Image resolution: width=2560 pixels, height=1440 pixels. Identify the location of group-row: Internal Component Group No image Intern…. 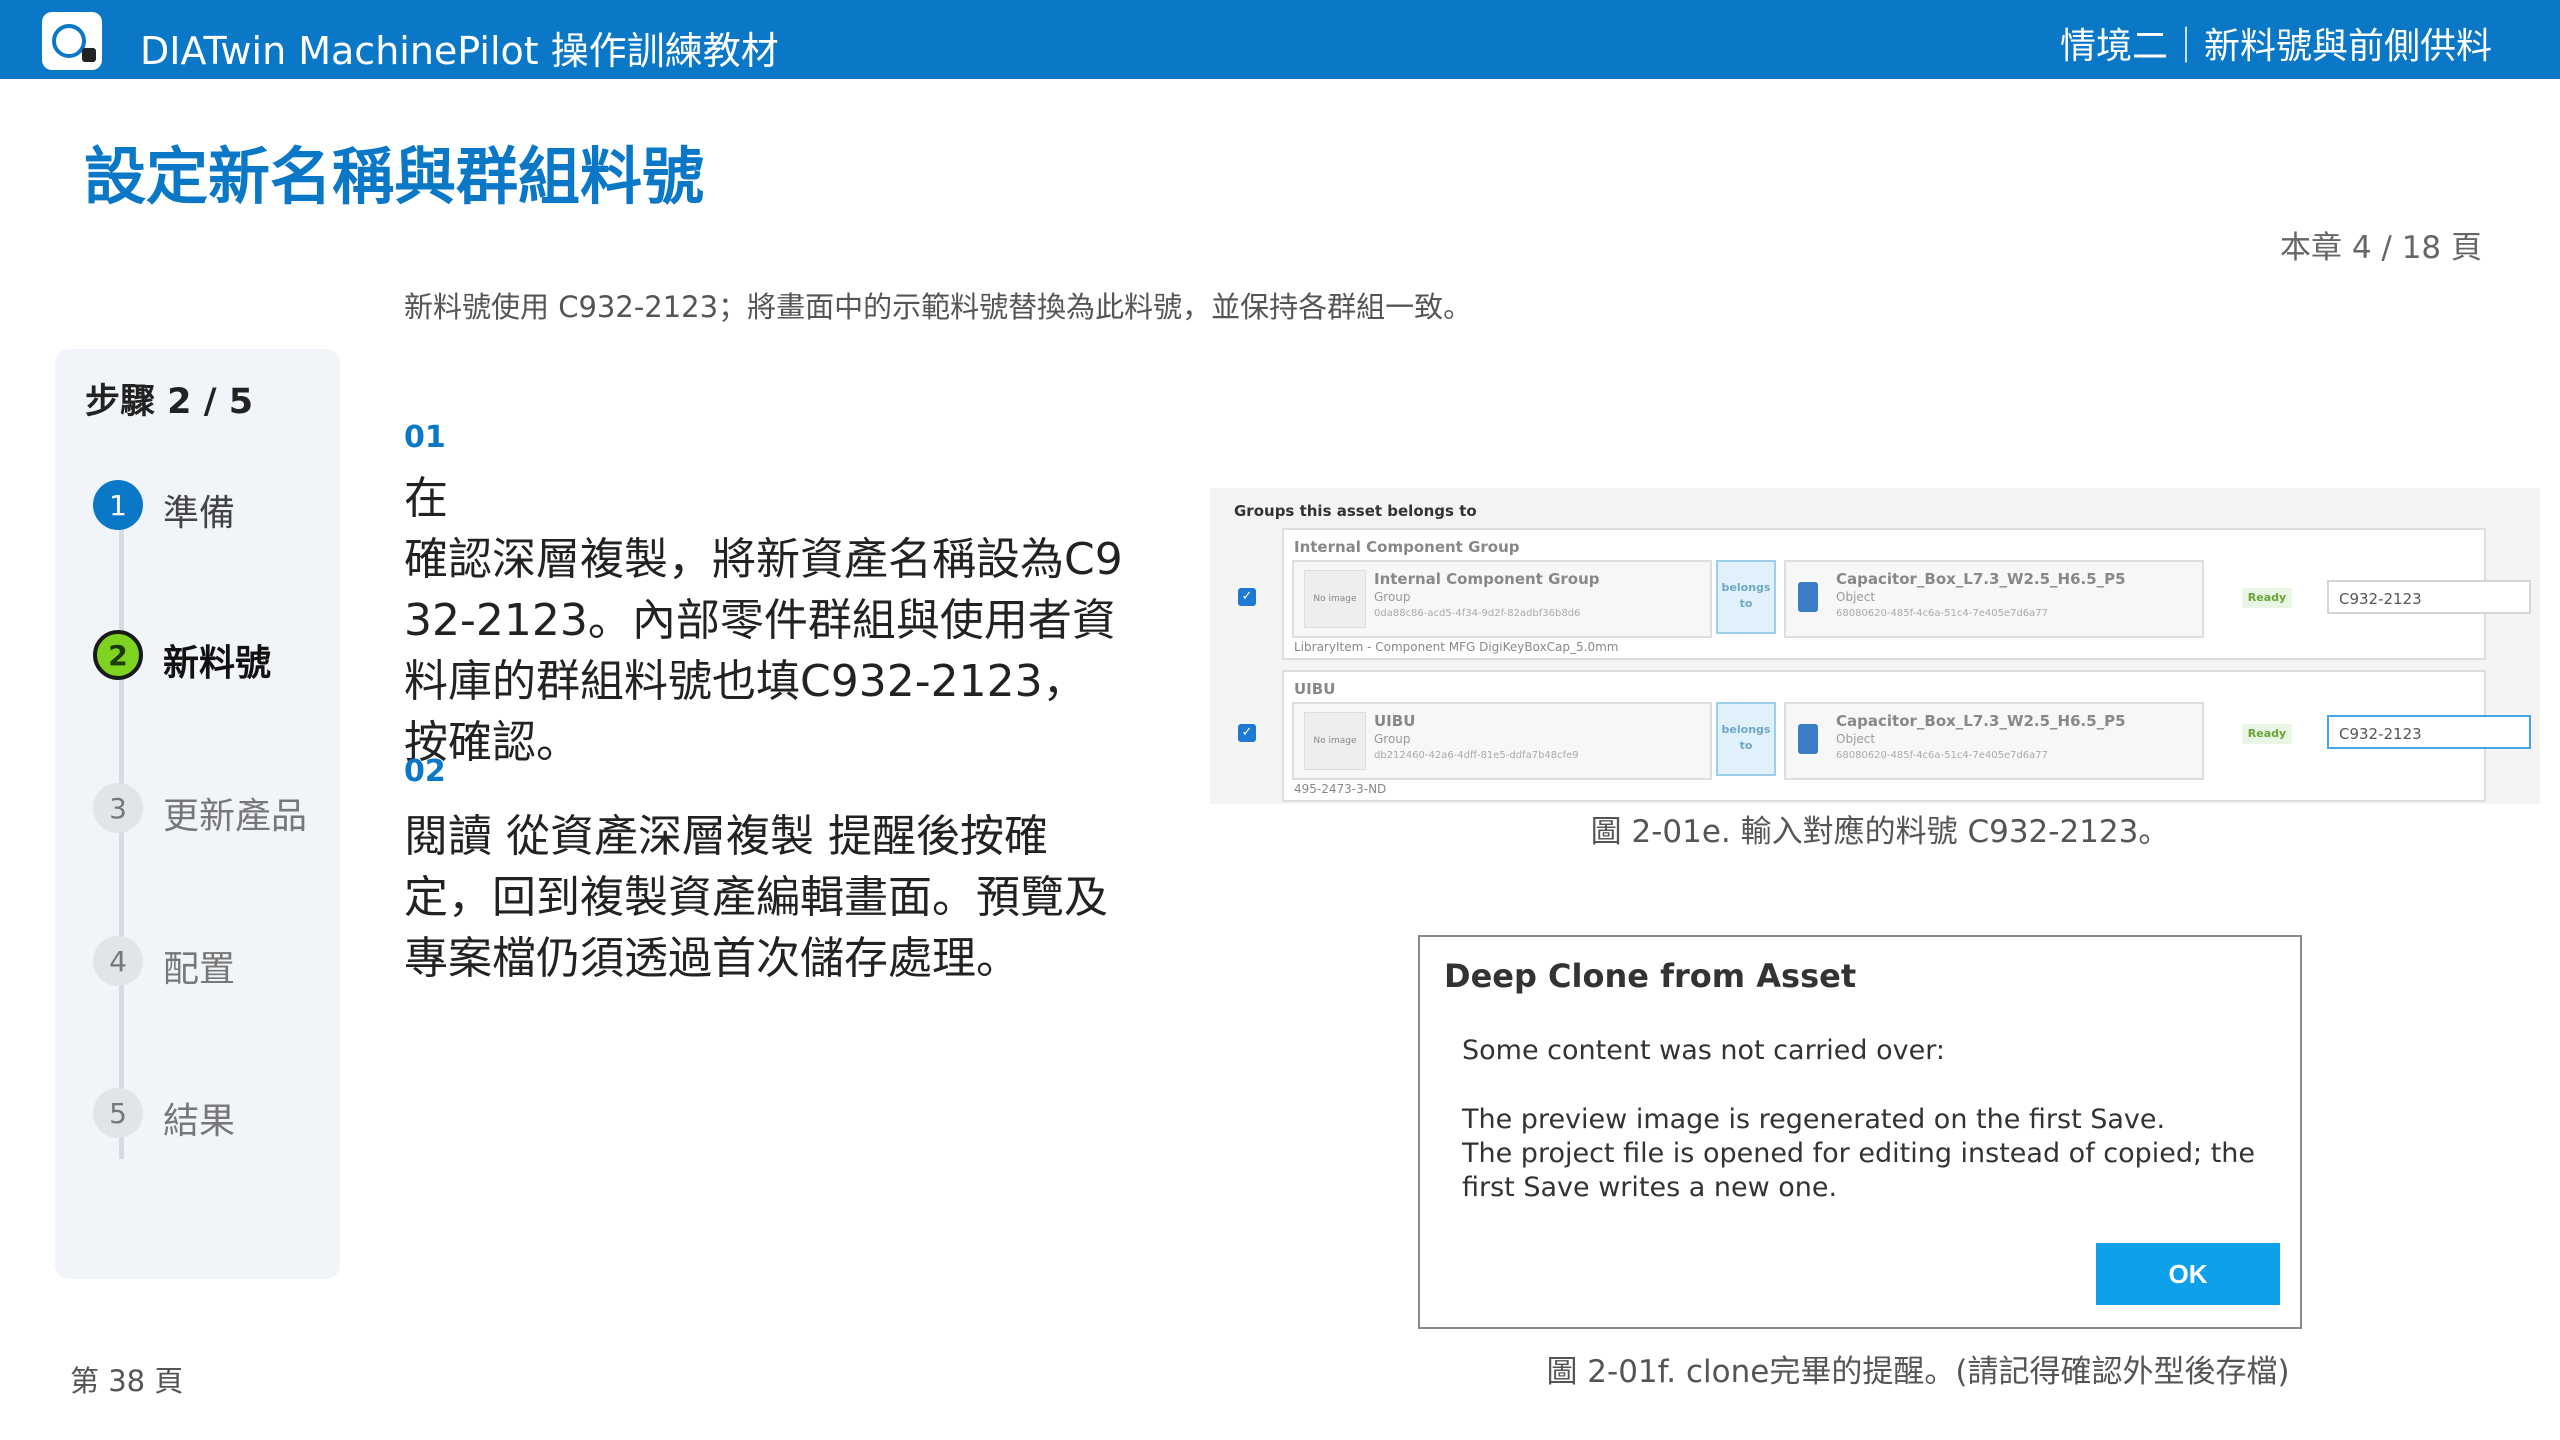
(1884, 594).